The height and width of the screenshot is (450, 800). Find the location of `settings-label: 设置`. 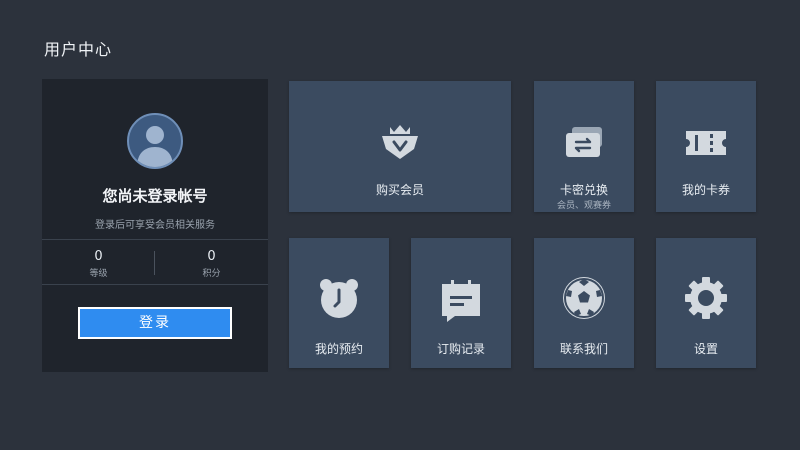

settings-label: 设置 is located at coordinates (705, 349).